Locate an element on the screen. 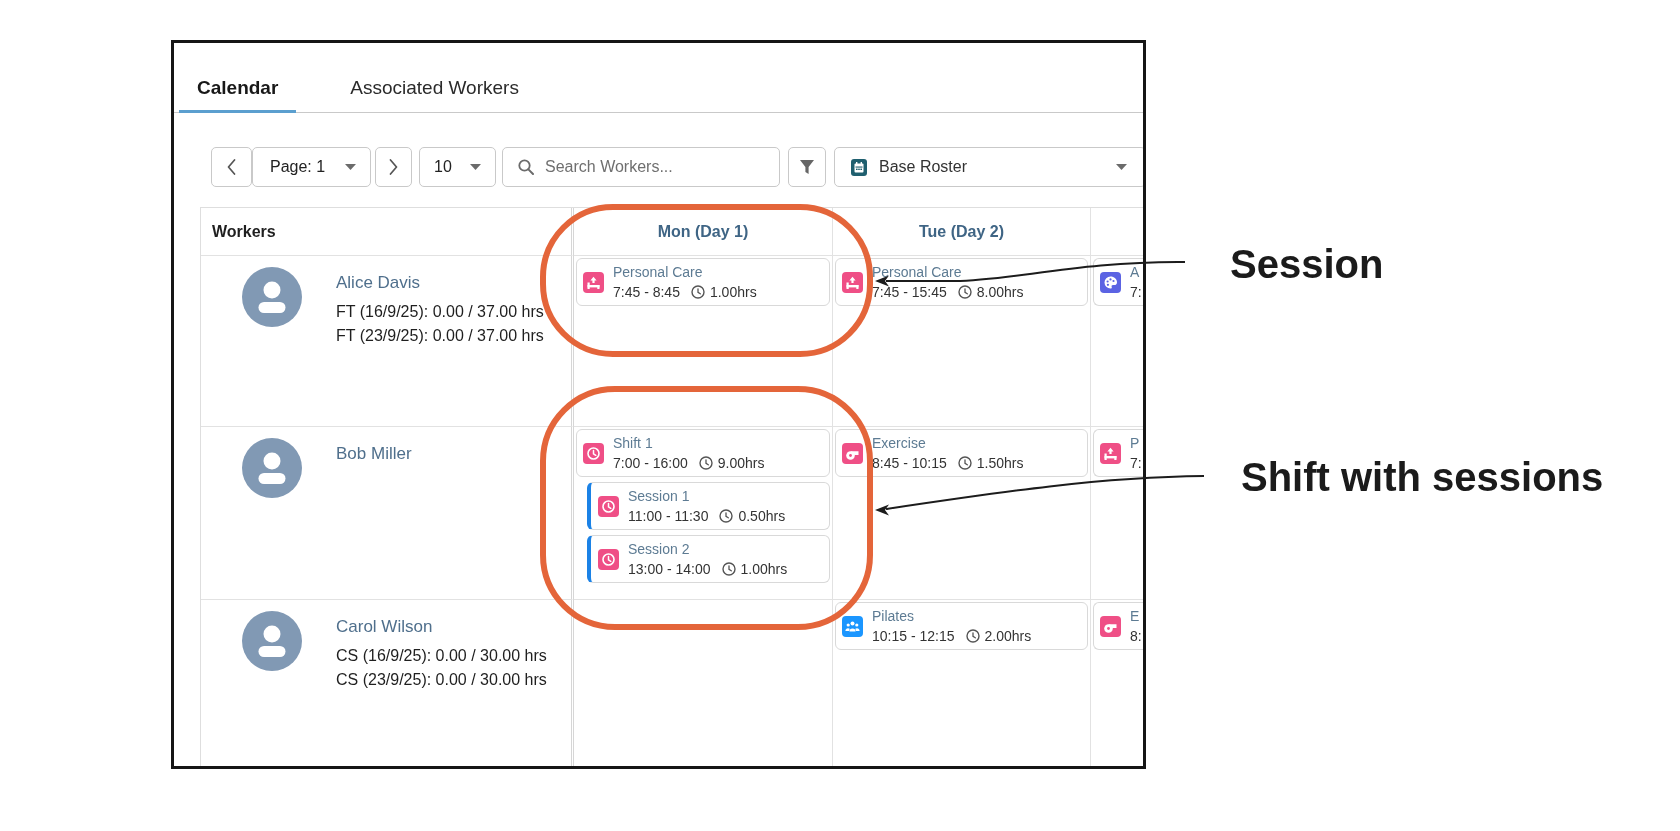 The height and width of the screenshot is (831, 1680). worker-hours: FT (23/9/25): 0.00 / 37.00 hrs is located at coordinates (440, 336).